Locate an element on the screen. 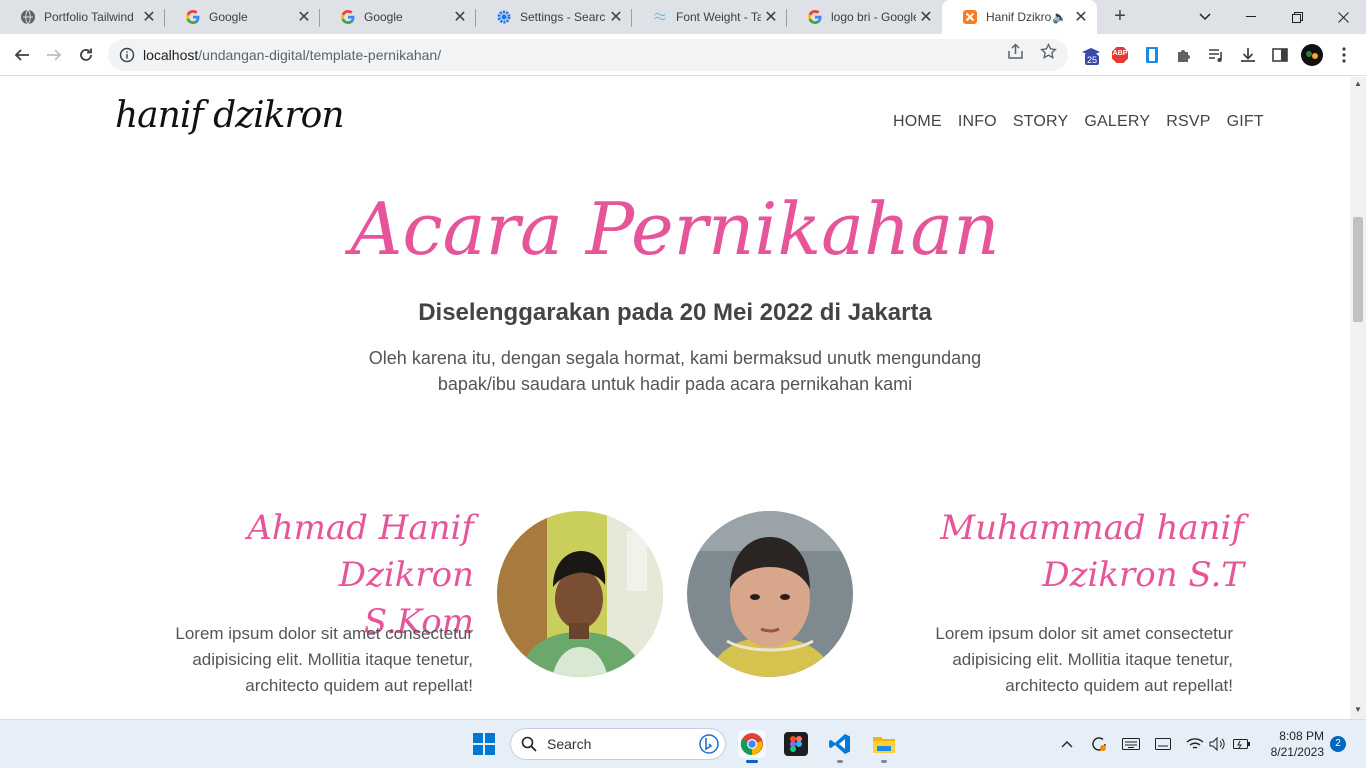 The image size is (1366, 768). clock-time: 8:08 PM is located at coordinates (1301, 736).